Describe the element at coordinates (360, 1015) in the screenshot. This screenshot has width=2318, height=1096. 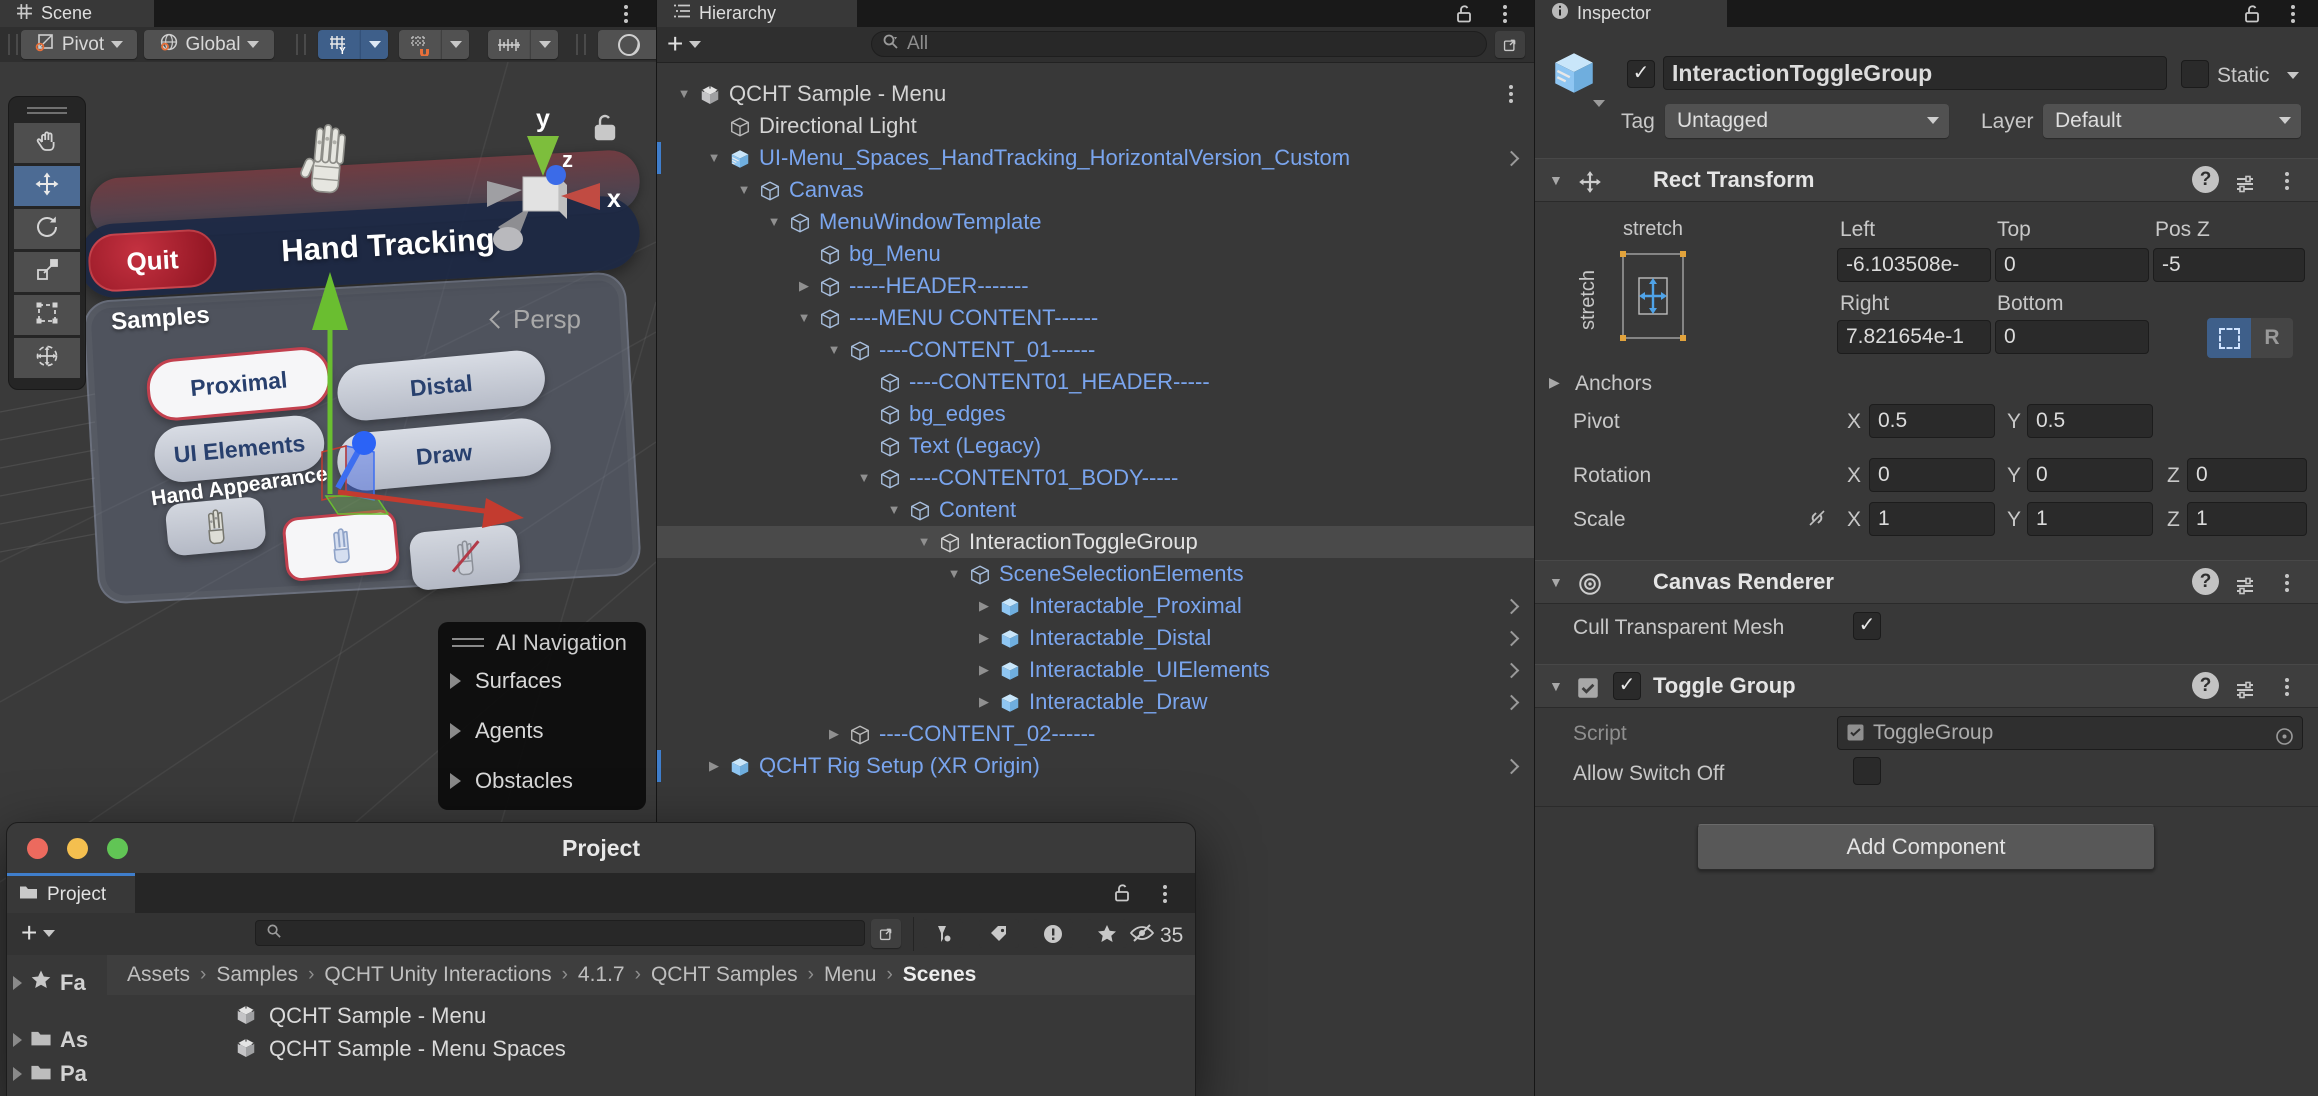
I see `project-file-qcht-sample-menu: QCHT Sample - Menu` at that location.